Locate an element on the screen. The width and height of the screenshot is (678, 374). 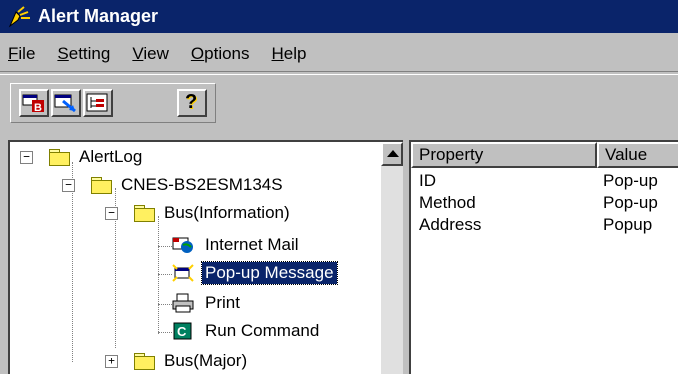
internet-mail-icon is located at coordinates (183, 245).